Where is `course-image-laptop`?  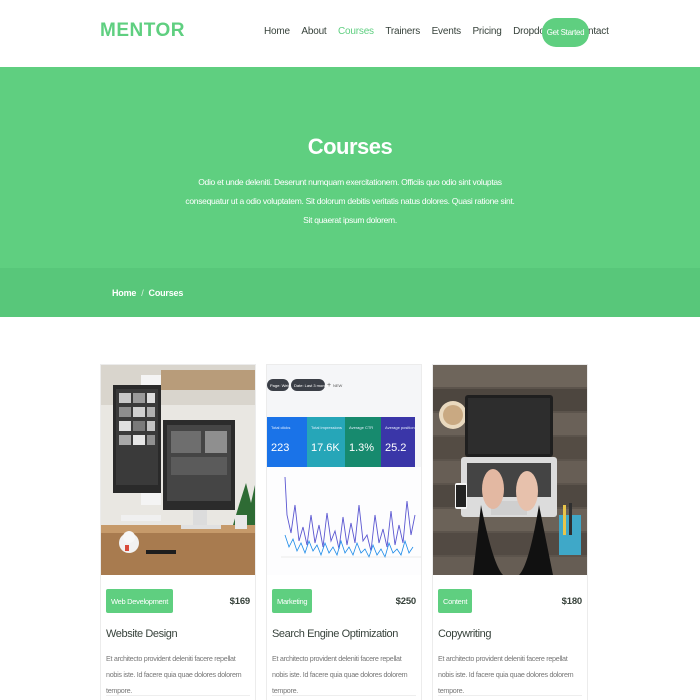
course-image-laptop is located at coordinates (510, 470).